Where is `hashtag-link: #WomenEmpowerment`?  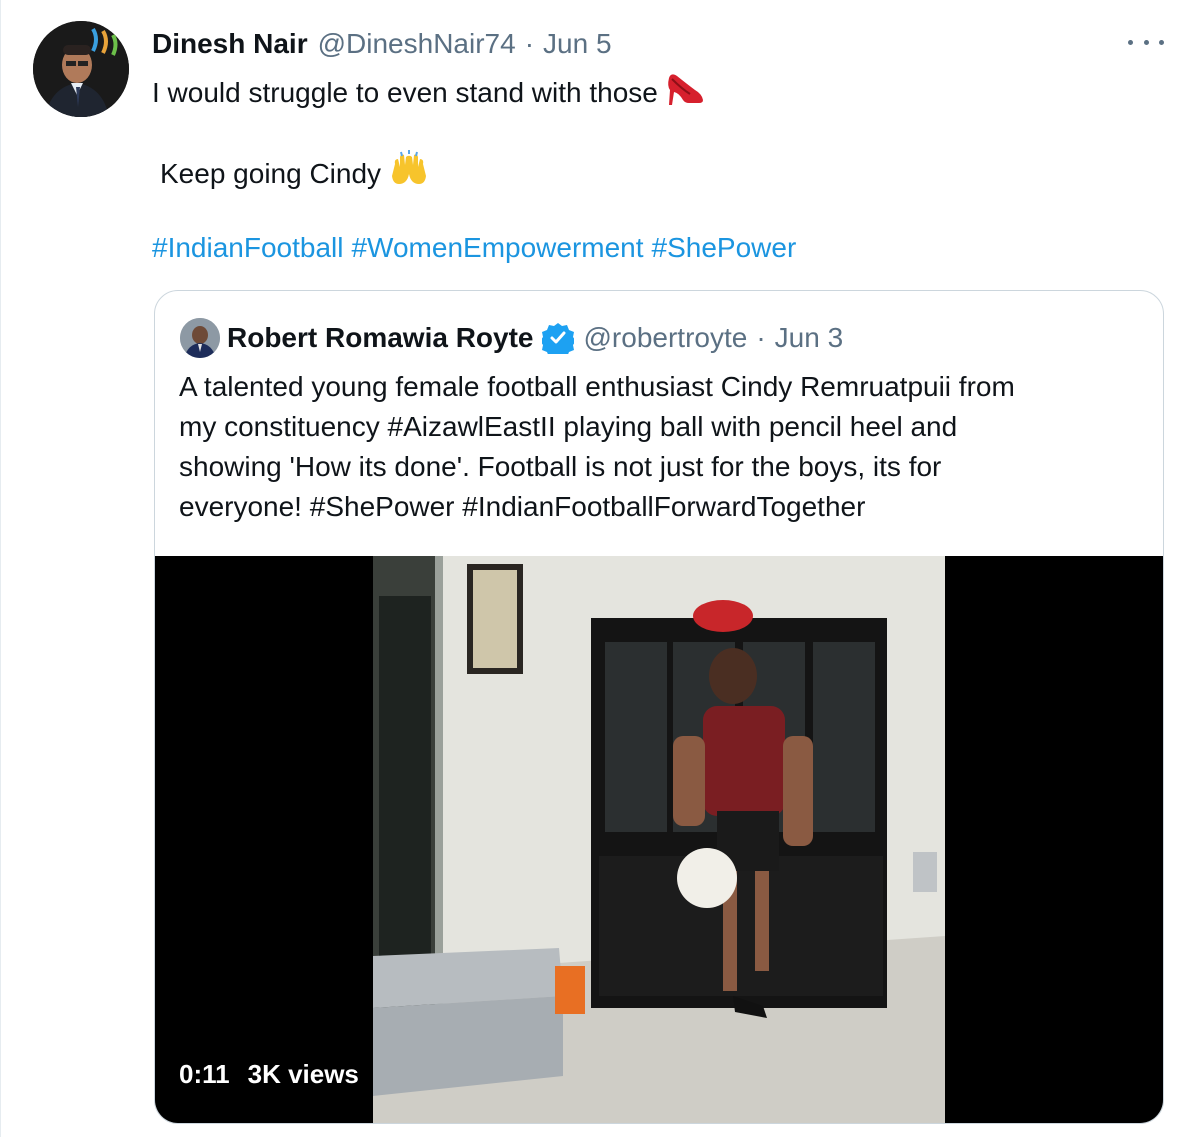 hashtag-link: #WomenEmpowerment is located at coordinates (497, 248).